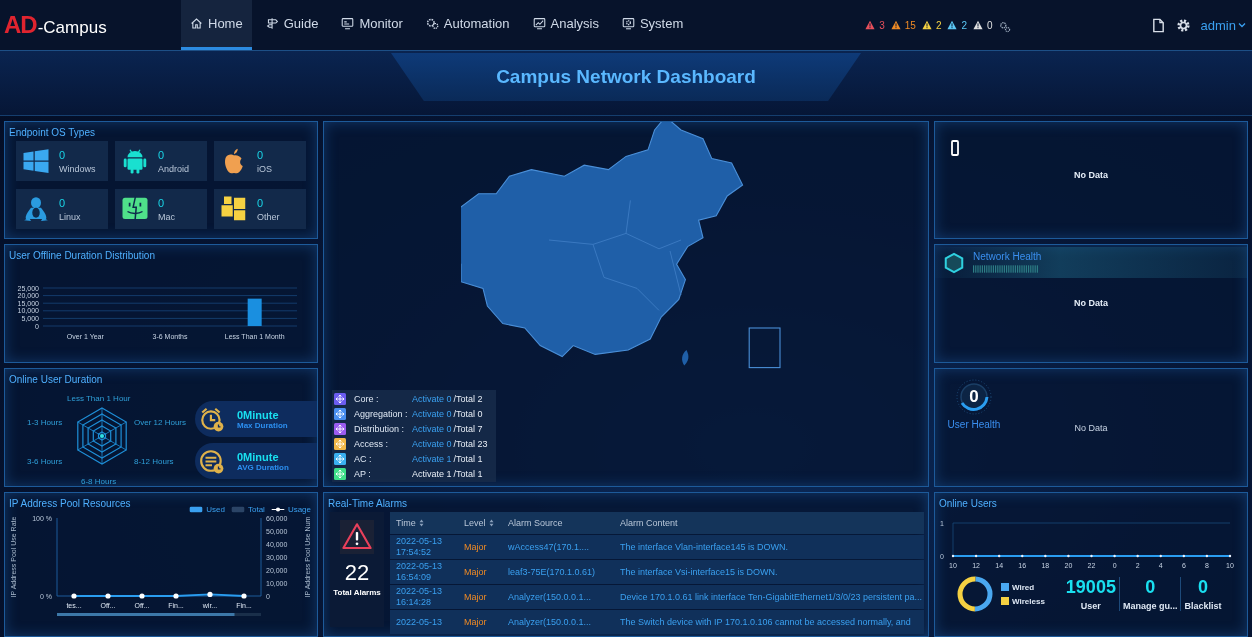 The height and width of the screenshot is (637, 1252). I want to click on stat-label: User, so click(1090, 606).